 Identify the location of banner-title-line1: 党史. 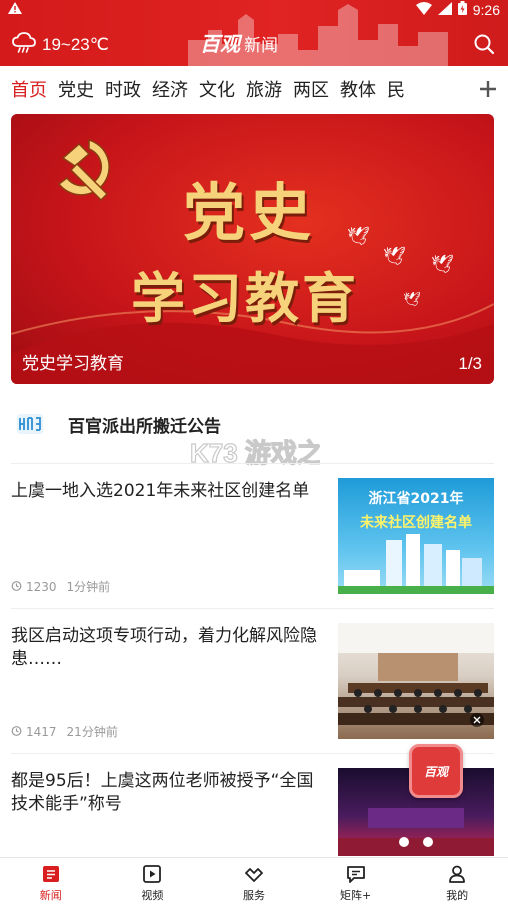
(249, 212).